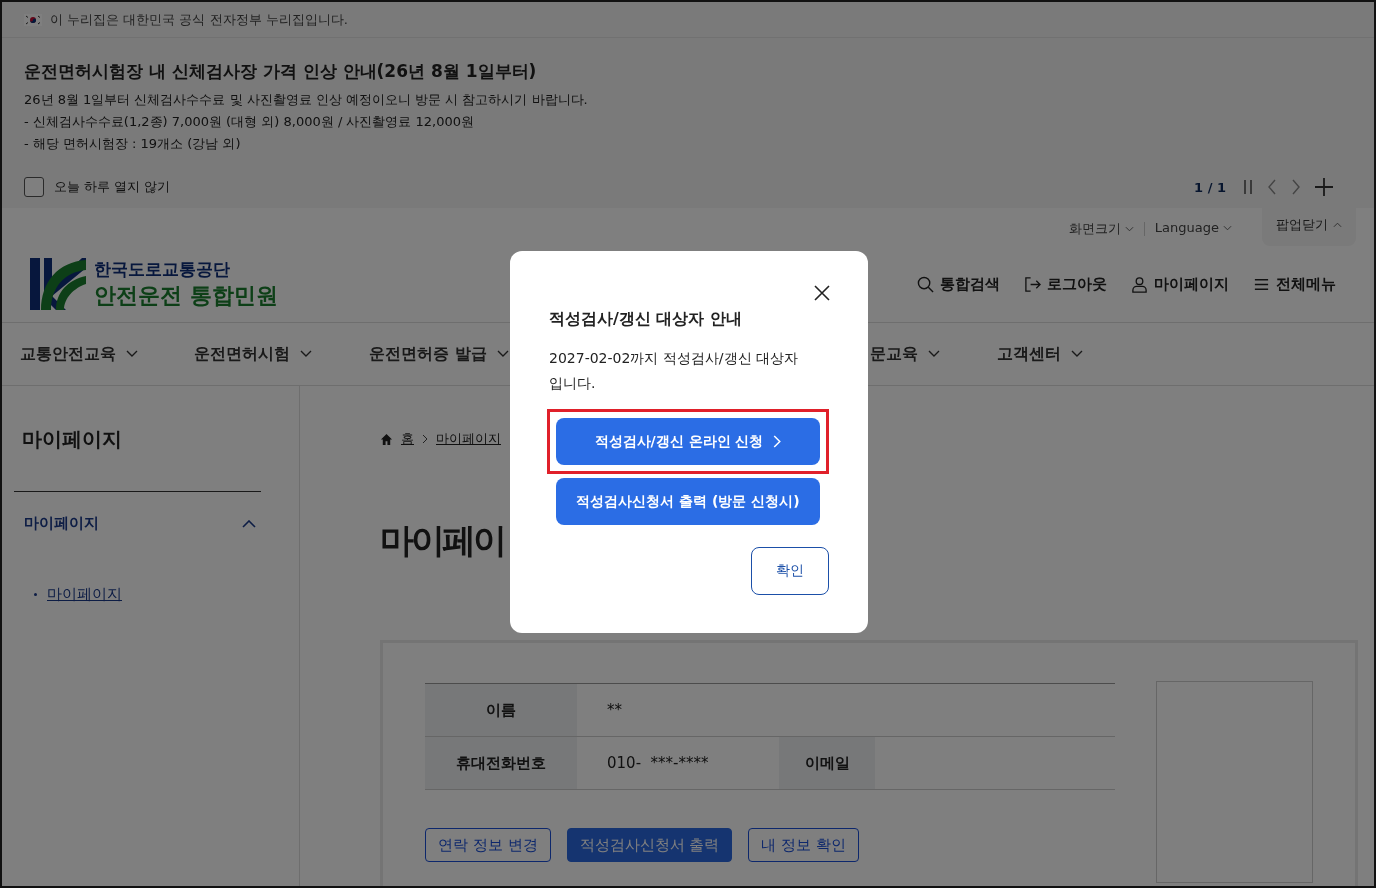  I want to click on confirm-button: 확인, so click(790, 571).